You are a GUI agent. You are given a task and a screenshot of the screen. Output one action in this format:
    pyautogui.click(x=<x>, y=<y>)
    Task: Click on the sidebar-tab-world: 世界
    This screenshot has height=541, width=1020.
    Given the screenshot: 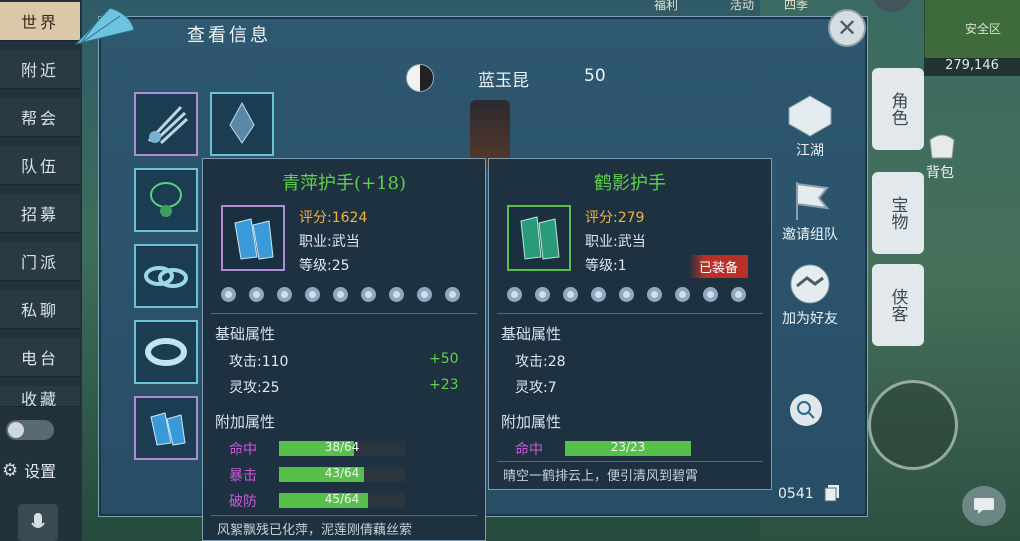 What is the action you would take?
    pyautogui.click(x=40, y=21)
    